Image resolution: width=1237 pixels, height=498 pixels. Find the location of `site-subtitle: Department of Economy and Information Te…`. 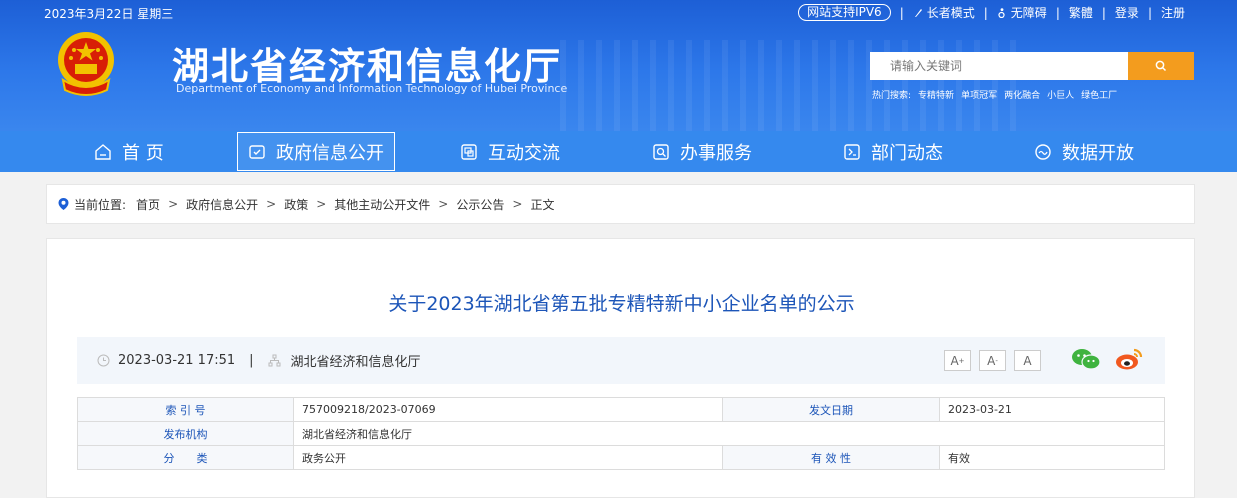

site-subtitle: Department of Economy and Information Te… is located at coordinates (372, 88).